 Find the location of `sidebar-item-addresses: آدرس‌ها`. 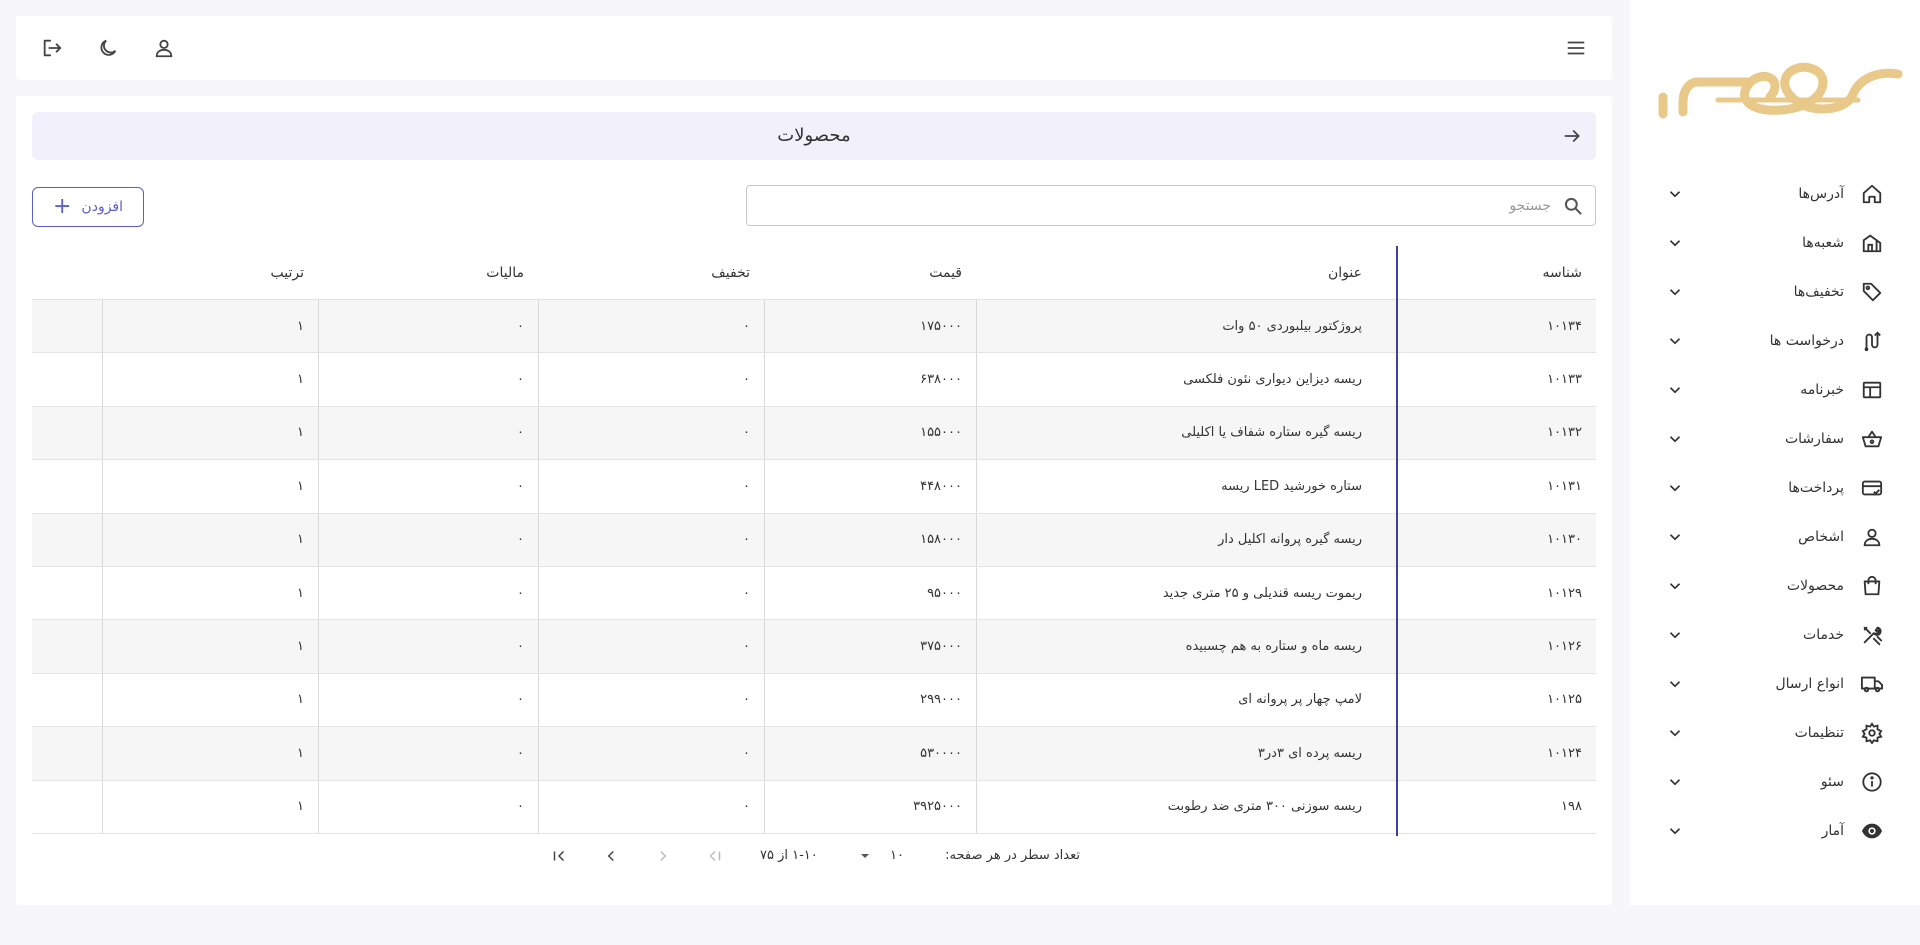

sidebar-item-addresses: آدرس‌ها is located at coordinates (1775, 193).